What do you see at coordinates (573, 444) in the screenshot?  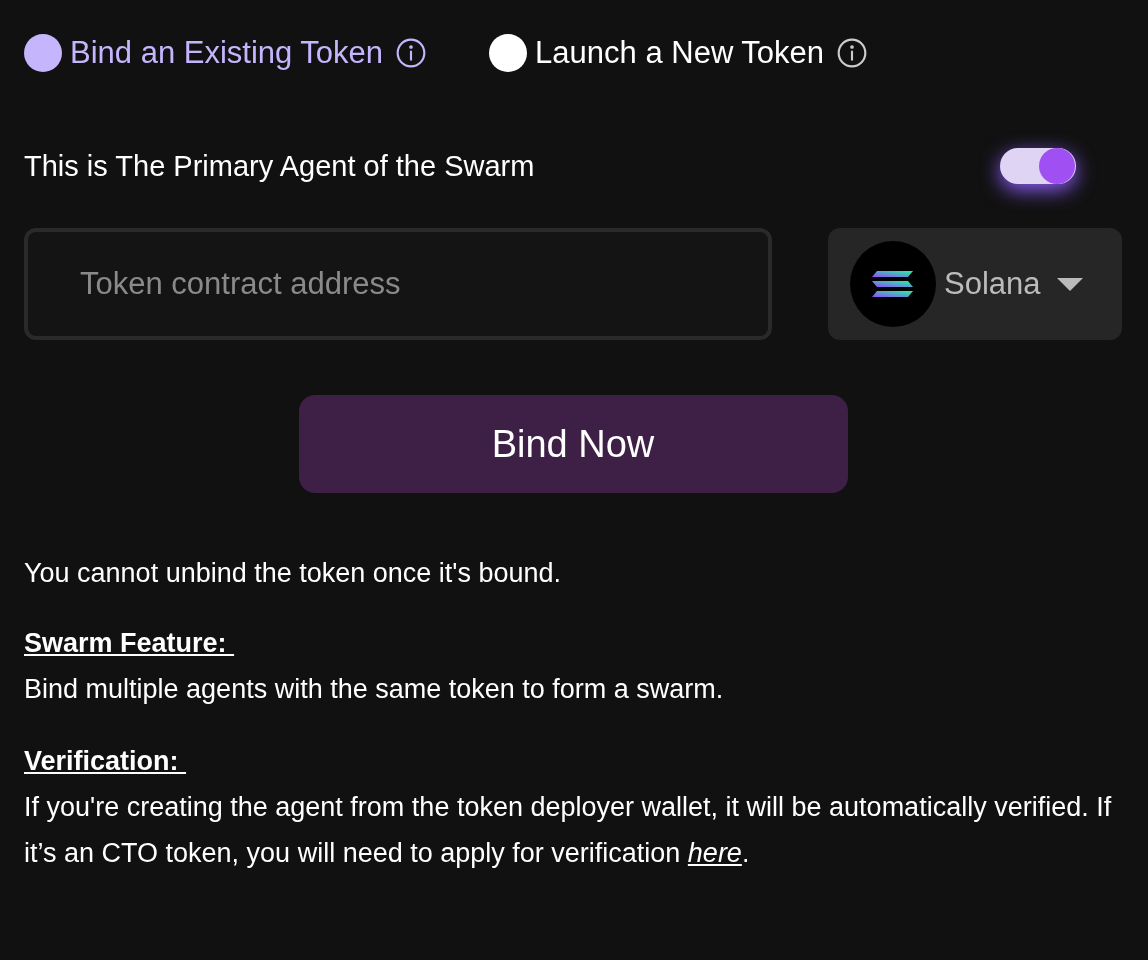 I see `bind-now-button: Bind Now` at bounding box center [573, 444].